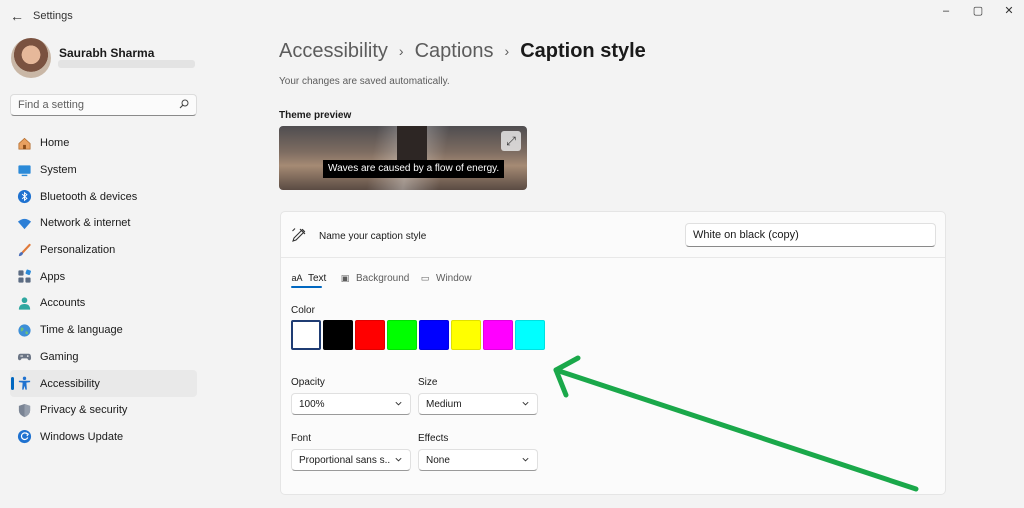 The image size is (1024, 508). I want to click on sidebar-item-label: Bluetooth & devices, so click(89, 196).